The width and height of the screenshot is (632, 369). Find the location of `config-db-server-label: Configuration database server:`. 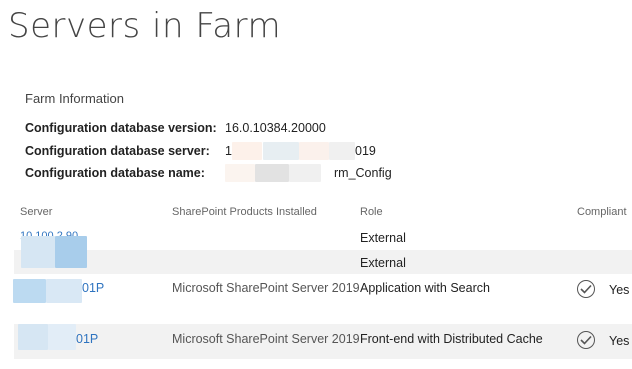

config-db-server-label: Configuration database server: is located at coordinates (117, 151).